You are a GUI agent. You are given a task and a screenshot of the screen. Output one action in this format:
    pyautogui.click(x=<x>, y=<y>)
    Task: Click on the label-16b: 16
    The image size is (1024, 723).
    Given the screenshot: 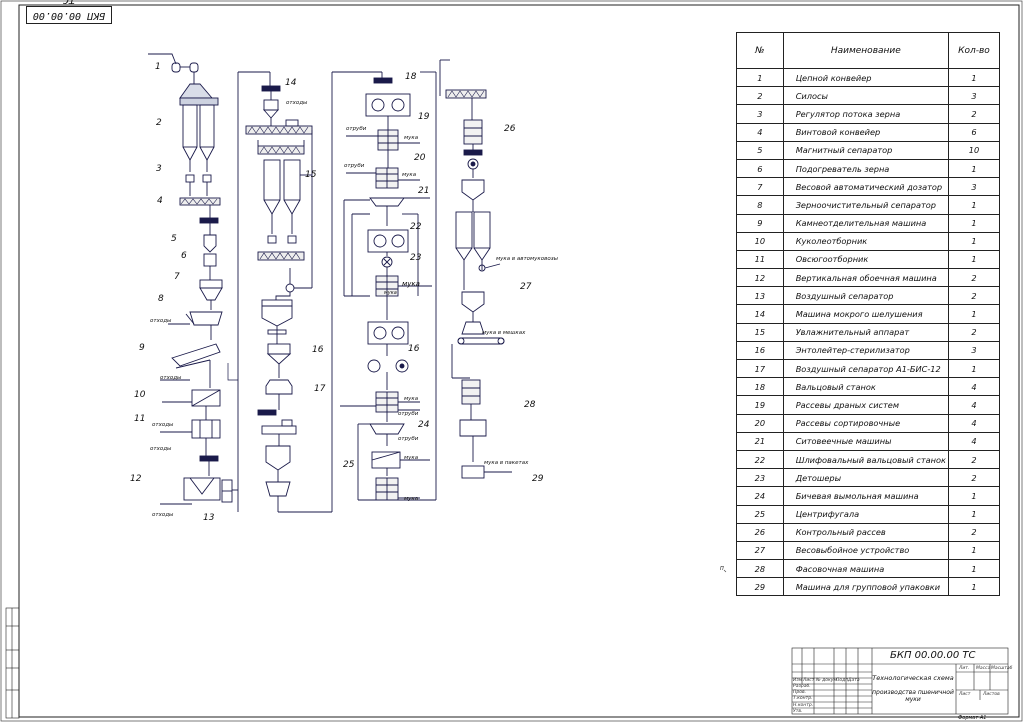 What is the action you would take?
    pyautogui.click(x=414, y=349)
    